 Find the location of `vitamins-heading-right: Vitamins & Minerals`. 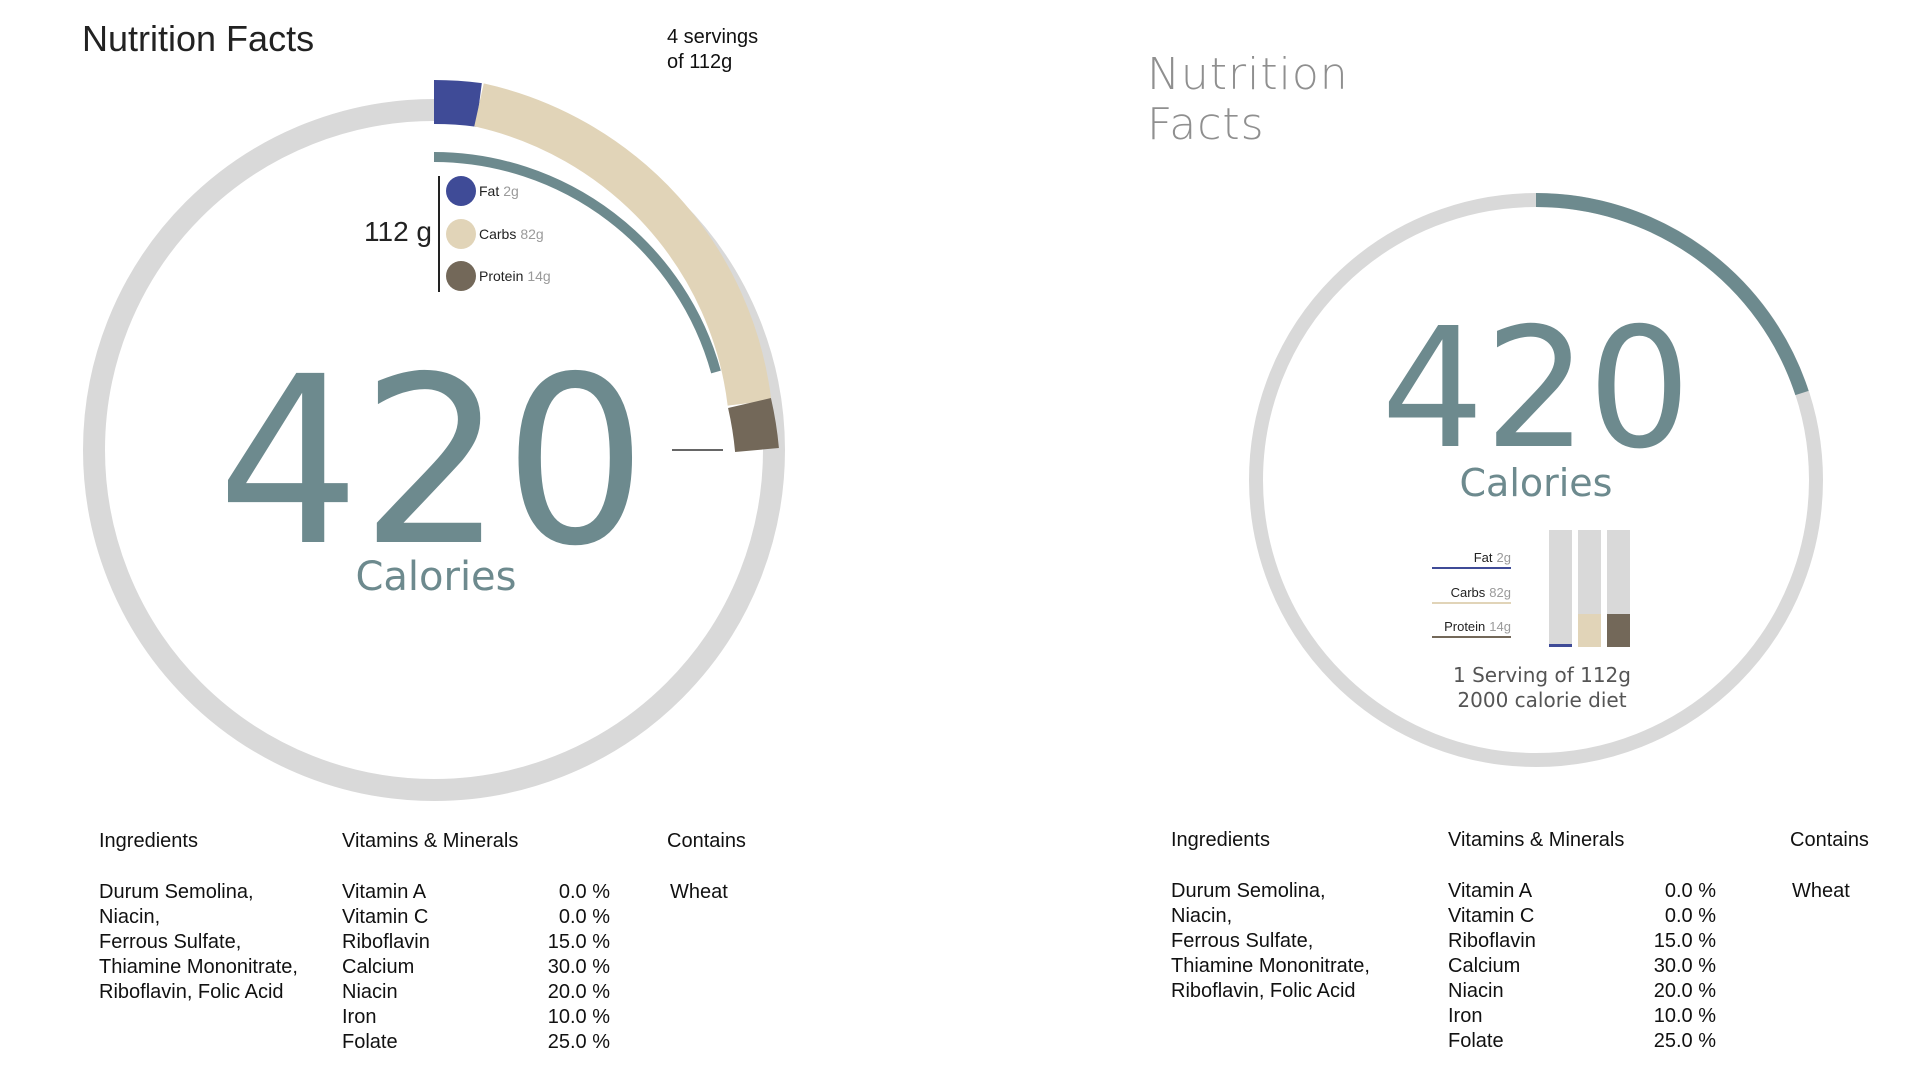

vitamins-heading-right: Vitamins & Minerals is located at coordinates (1536, 840).